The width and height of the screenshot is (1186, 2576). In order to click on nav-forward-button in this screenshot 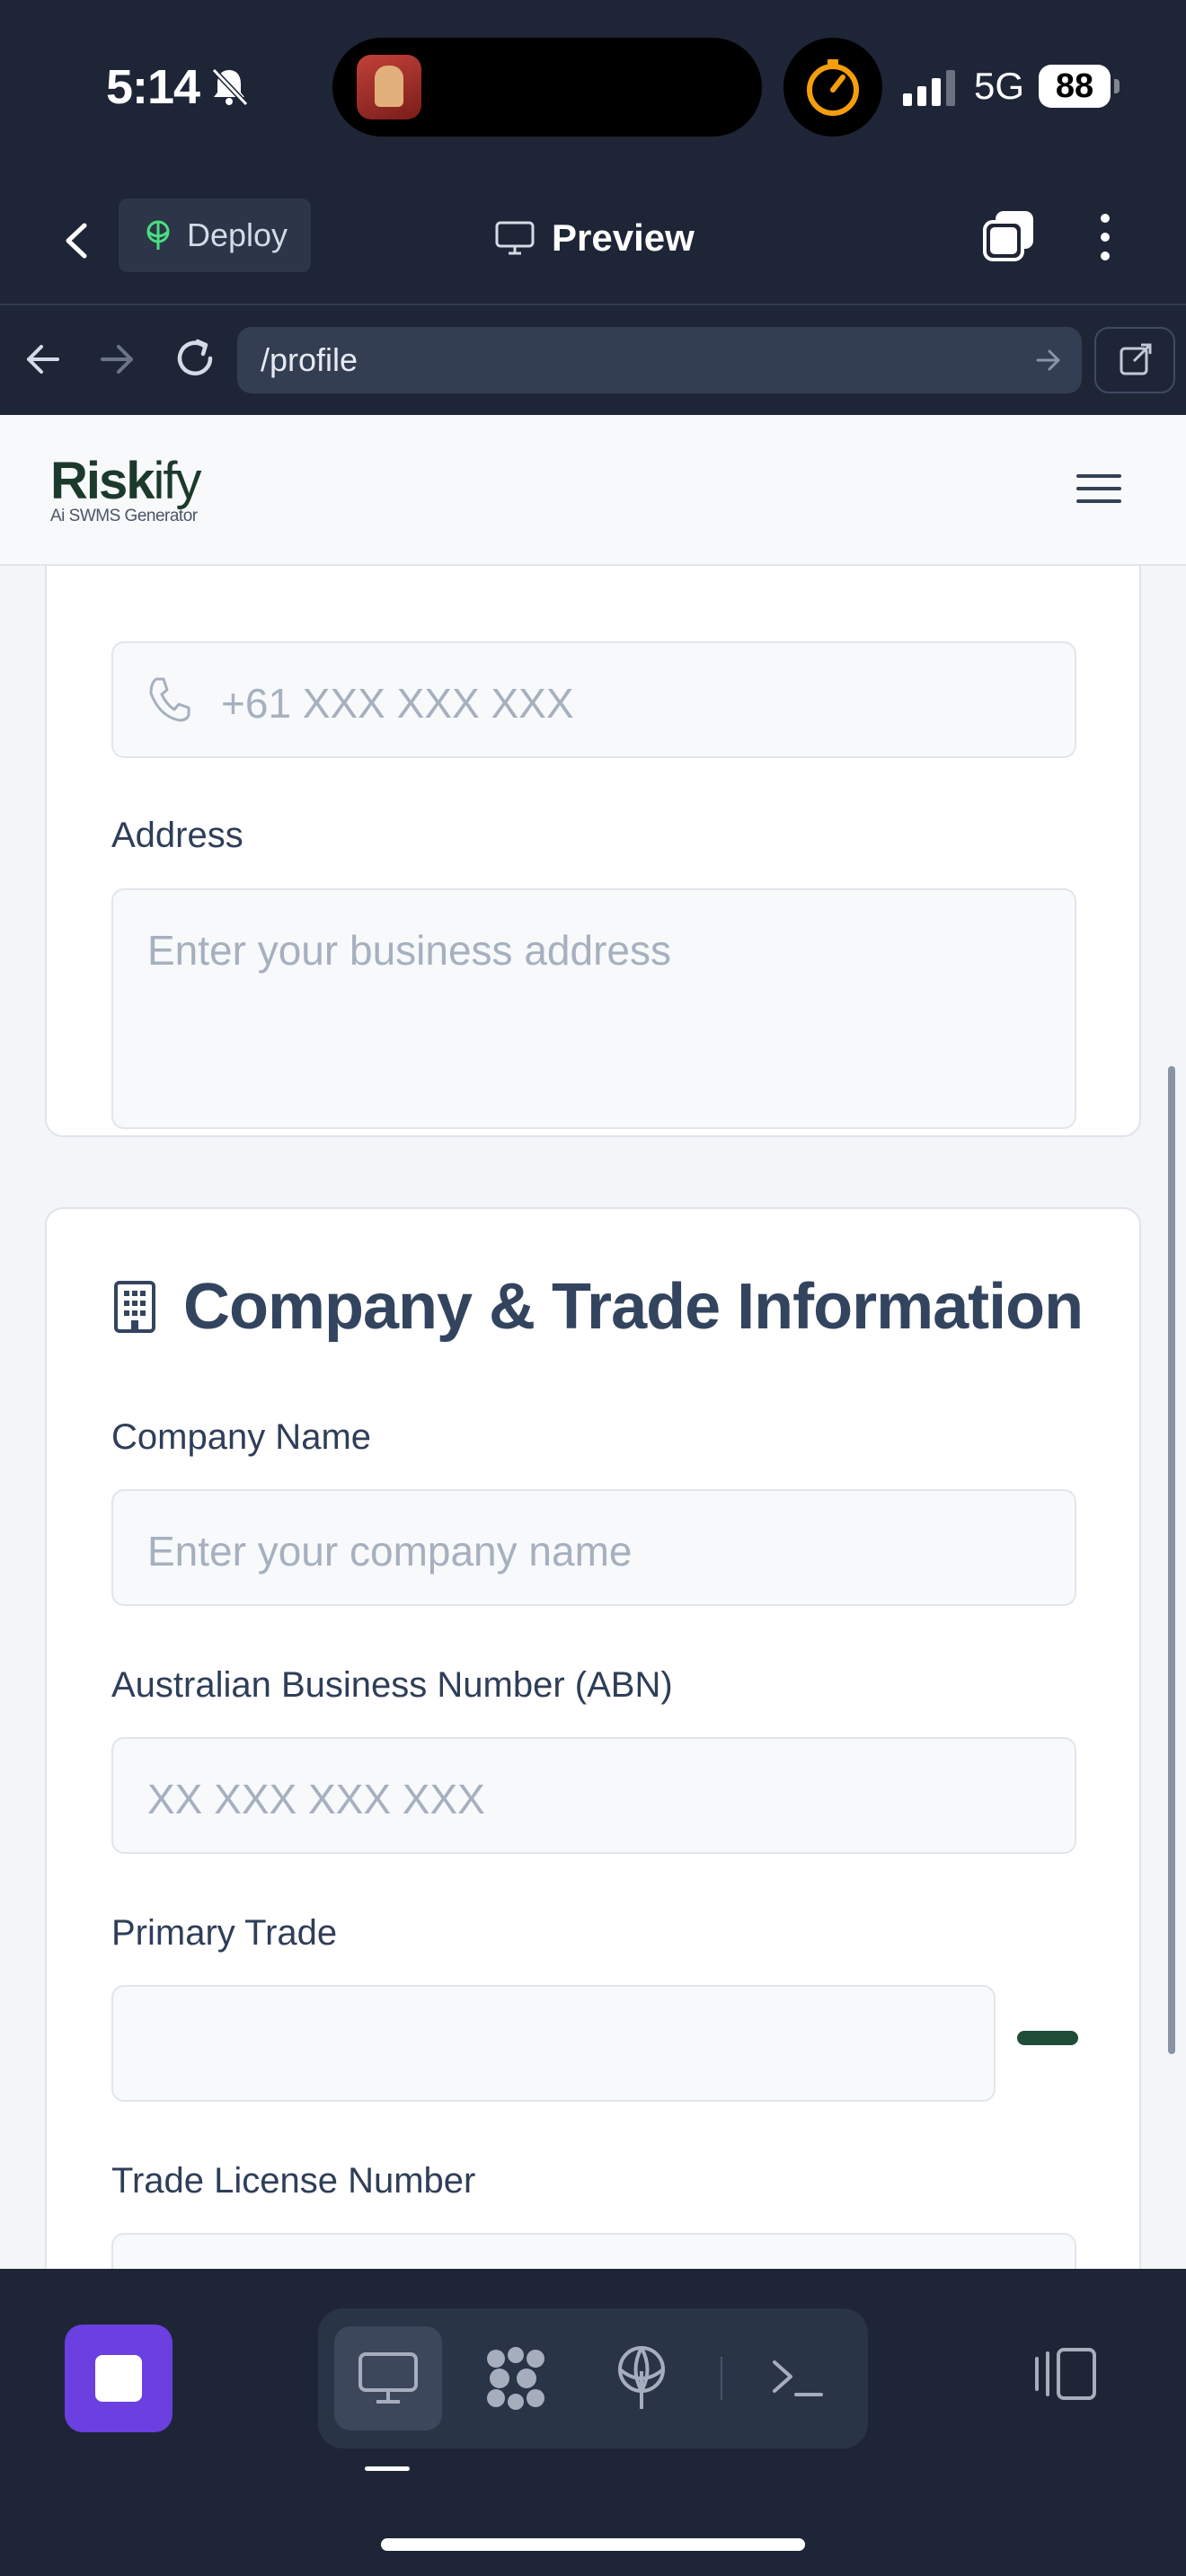, I will do `click(117, 359)`.